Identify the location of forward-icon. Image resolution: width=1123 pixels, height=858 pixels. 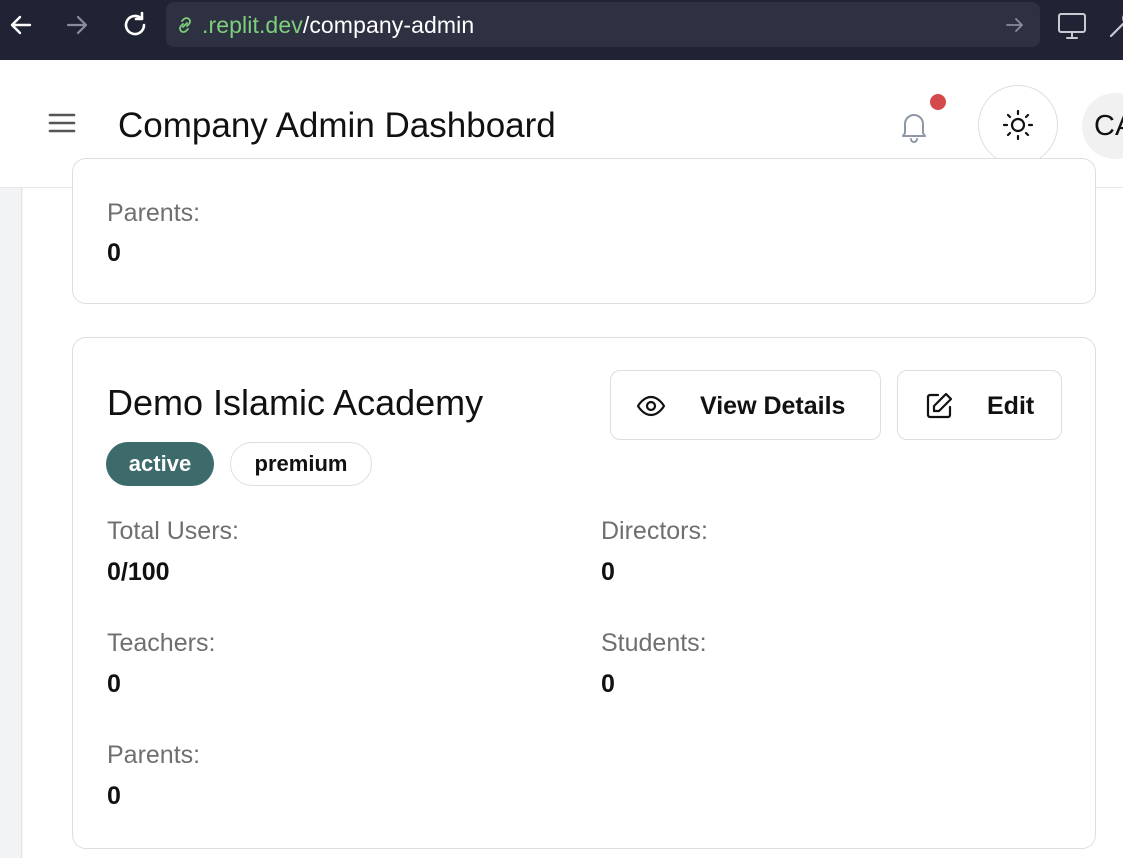
(77, 25).